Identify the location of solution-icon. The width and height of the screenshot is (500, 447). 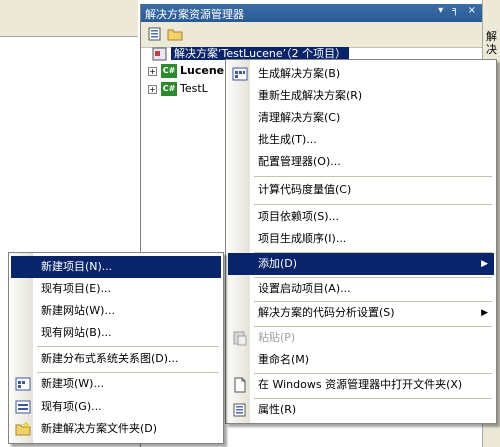
(160, 54).